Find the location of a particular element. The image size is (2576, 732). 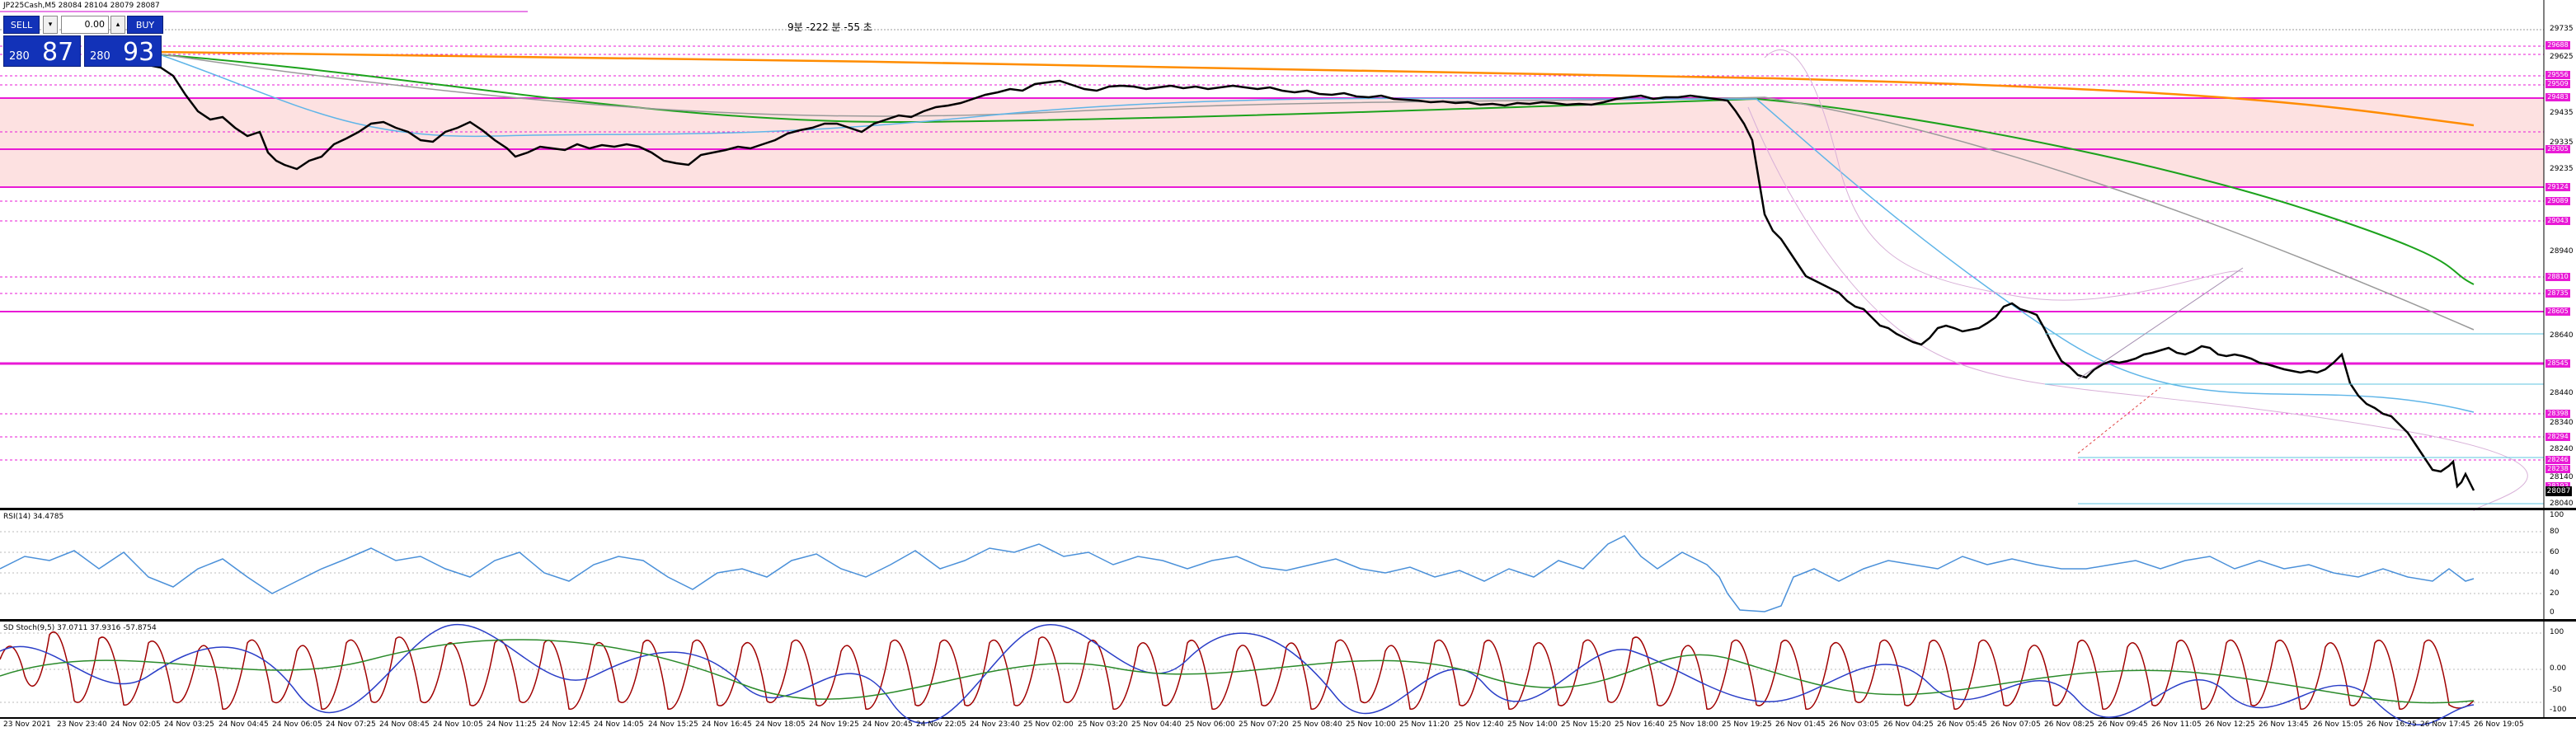

pink-zone-lower is located at coordinates (1272, 168).